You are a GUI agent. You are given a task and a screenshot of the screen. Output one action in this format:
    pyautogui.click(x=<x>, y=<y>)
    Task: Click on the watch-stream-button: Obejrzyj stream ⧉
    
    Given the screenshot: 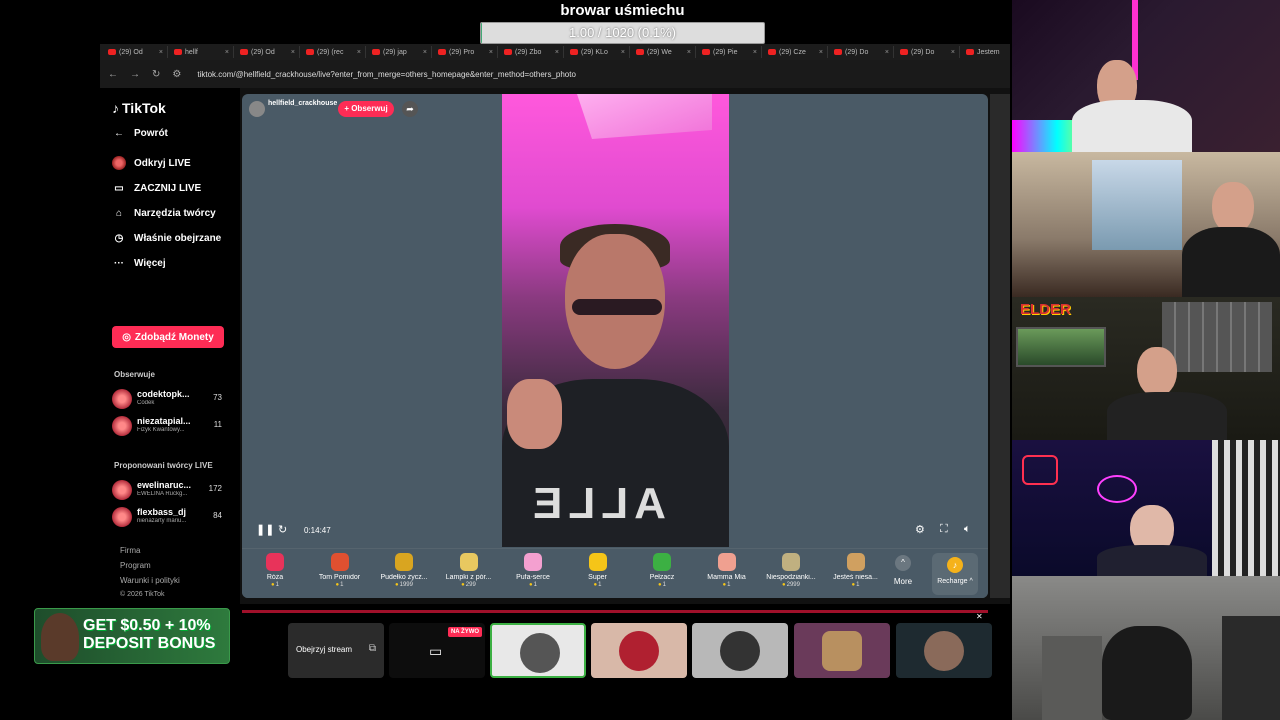 What is the action you would take?
    pyautogui.click(x=336, y=650)
    